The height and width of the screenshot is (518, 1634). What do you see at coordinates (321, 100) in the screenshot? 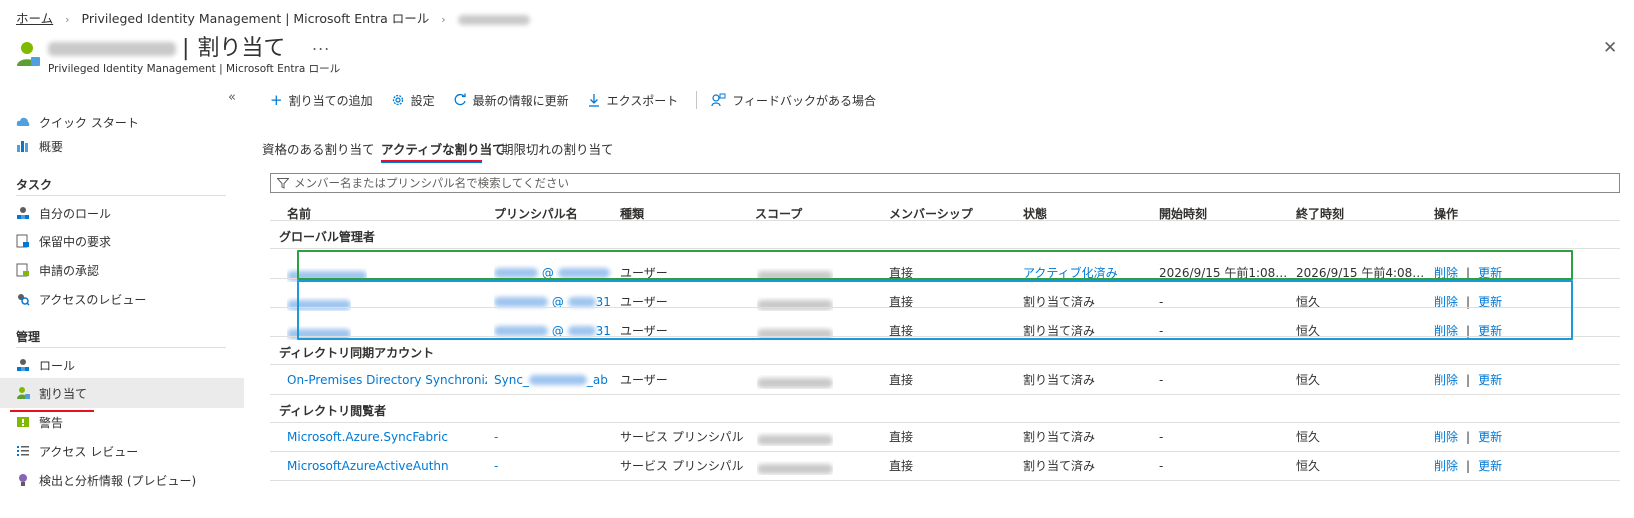
I see `add-assignment-button: + 割り当ての追加` at bounding box center [321, 100].